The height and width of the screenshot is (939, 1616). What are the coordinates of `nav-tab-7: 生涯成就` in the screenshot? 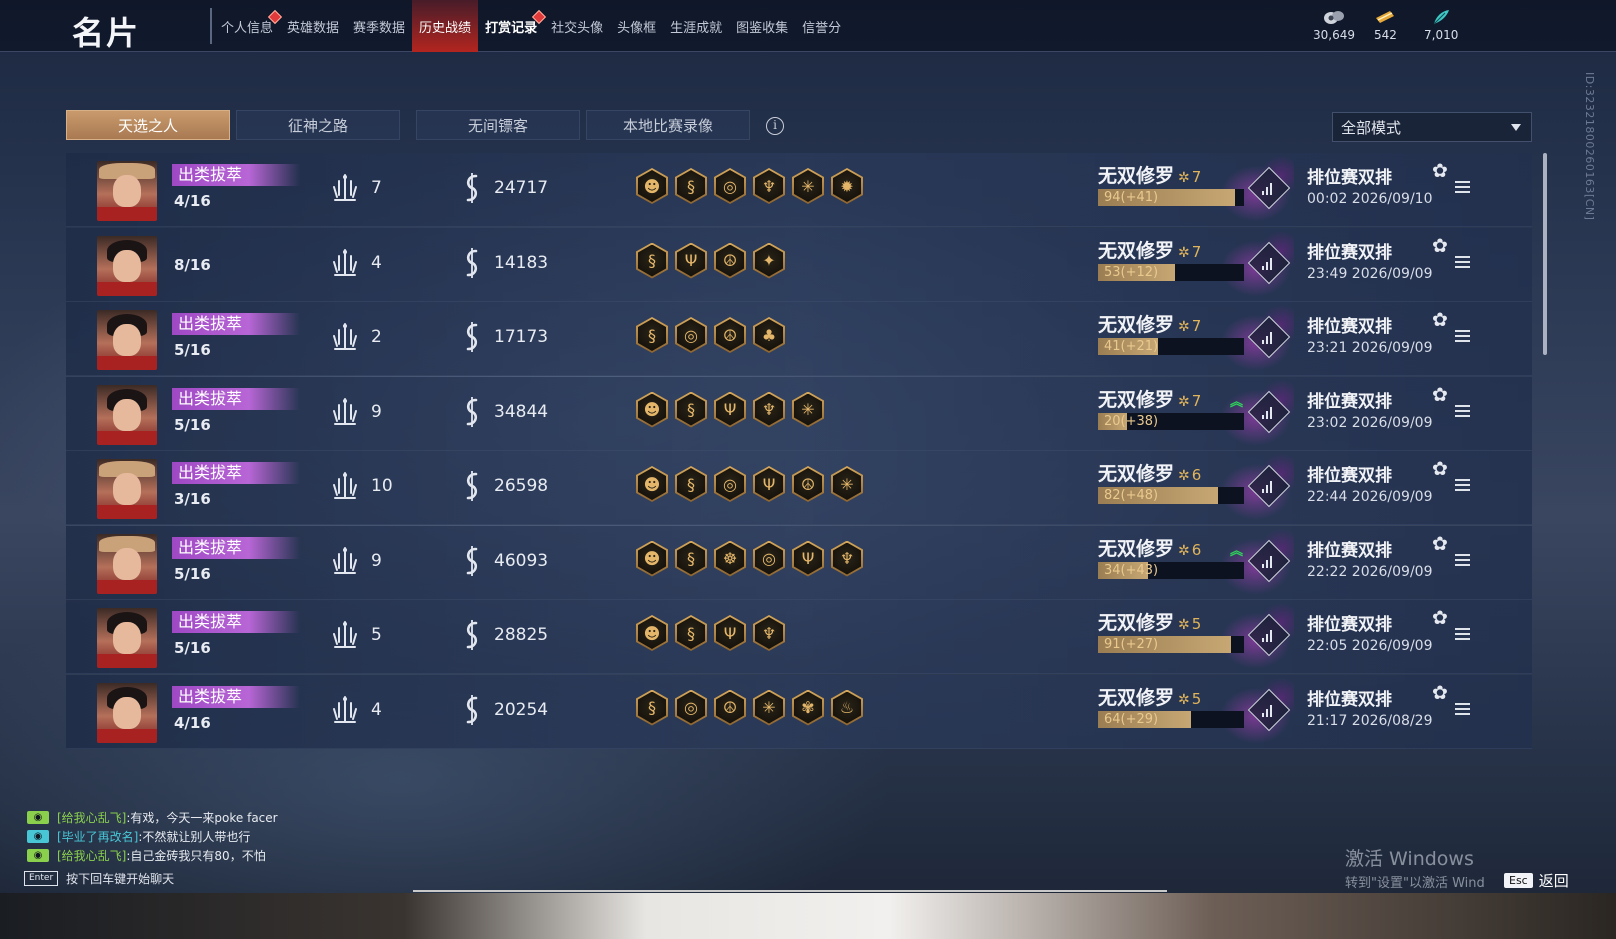 It's located at (696, 26).